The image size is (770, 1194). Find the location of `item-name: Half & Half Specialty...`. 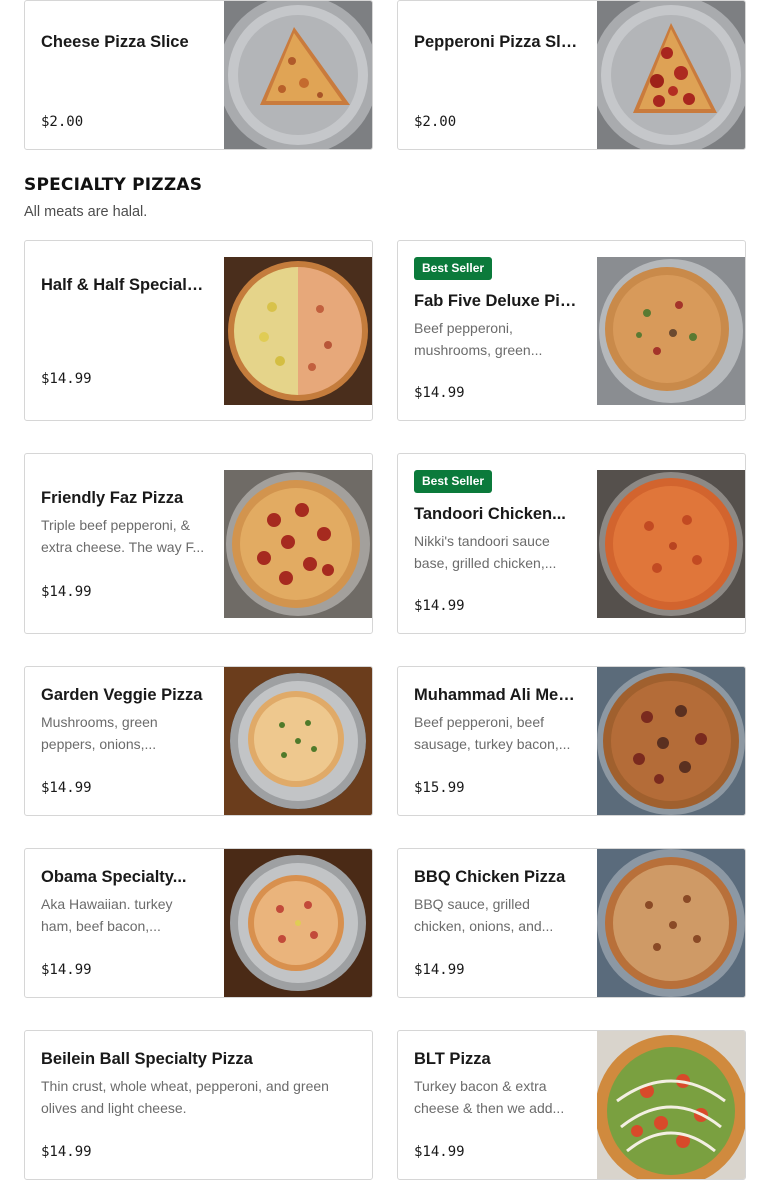

item-name: Half & Half Specialty... is located at coordinates (124, 285).